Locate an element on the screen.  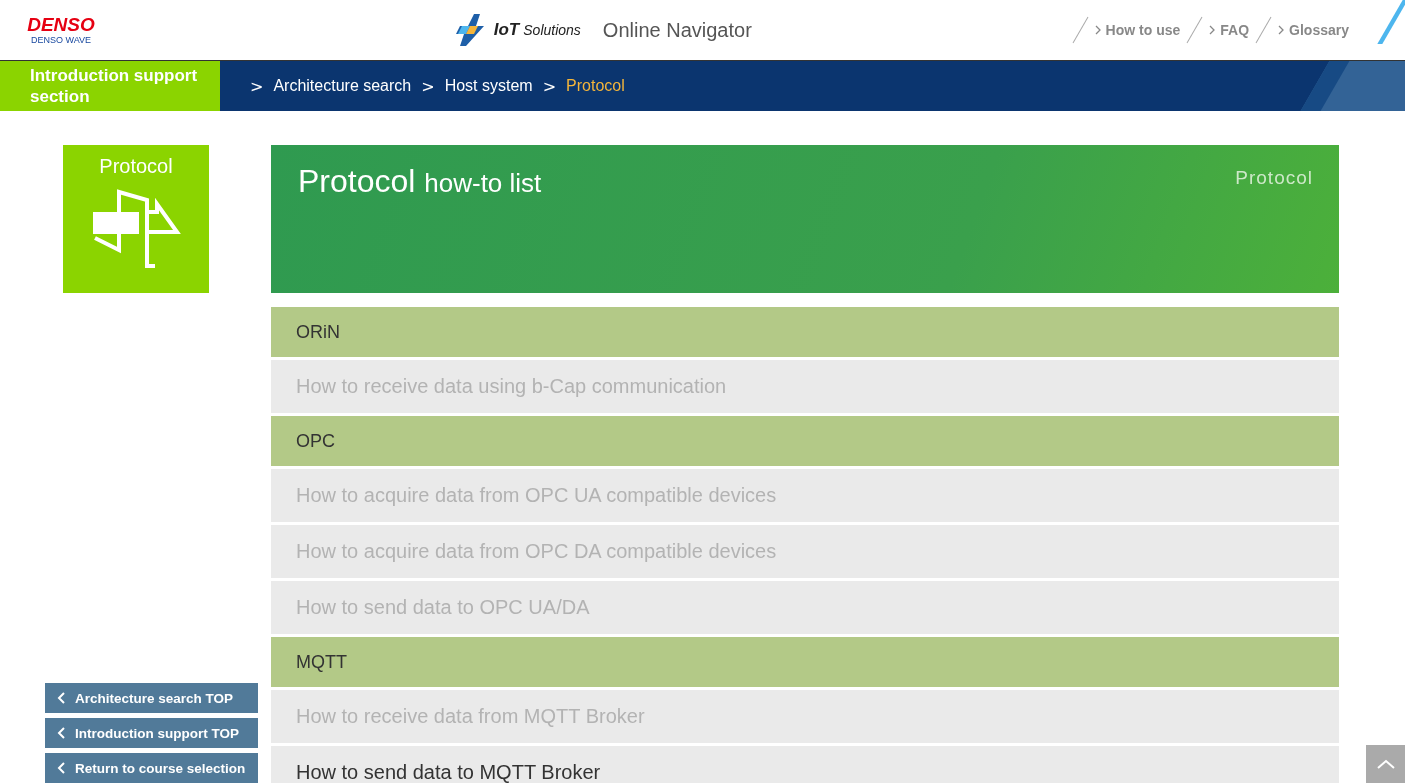
back-button: Architecture search TOP is located at coordinates (151, 698).